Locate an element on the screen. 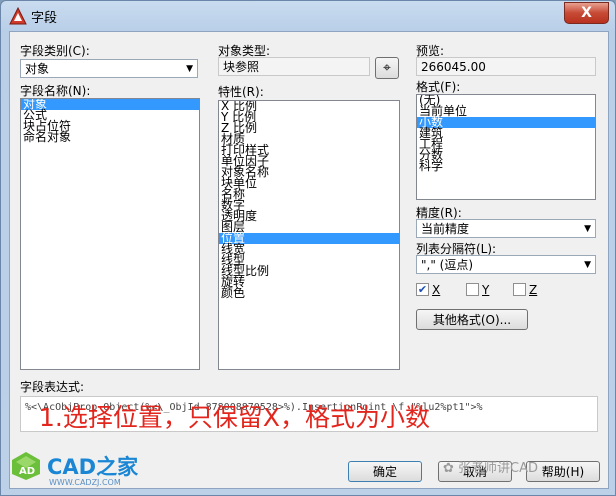 This screenshot has width=616, height=496. cad-home-logo-icon: AD is located at coordinates (26, 466).